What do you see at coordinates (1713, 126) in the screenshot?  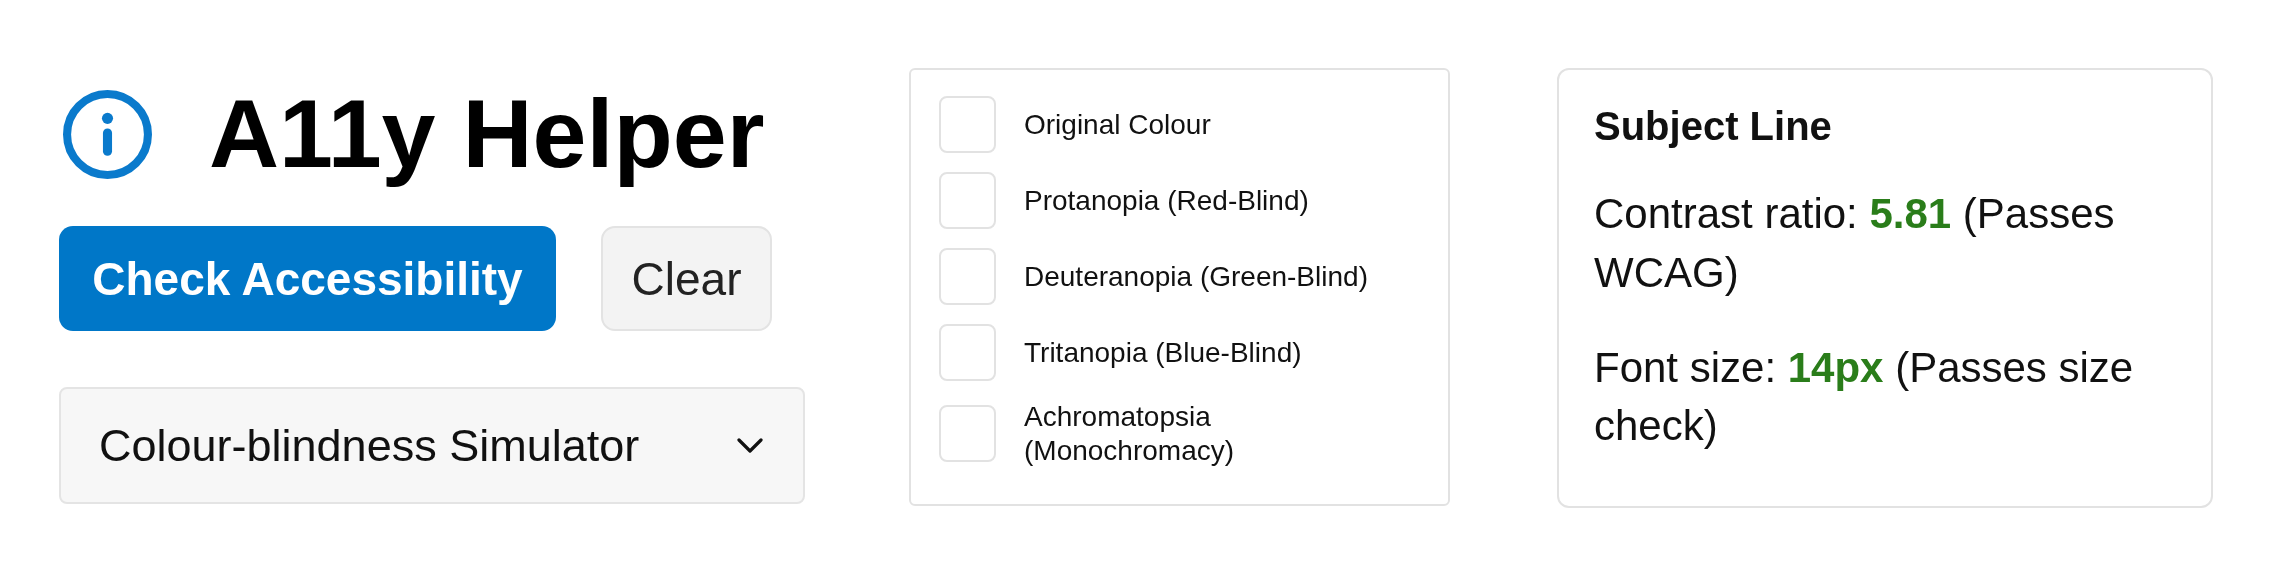 I see `result-title: Subject Line` at bounding box center [1713, 126].